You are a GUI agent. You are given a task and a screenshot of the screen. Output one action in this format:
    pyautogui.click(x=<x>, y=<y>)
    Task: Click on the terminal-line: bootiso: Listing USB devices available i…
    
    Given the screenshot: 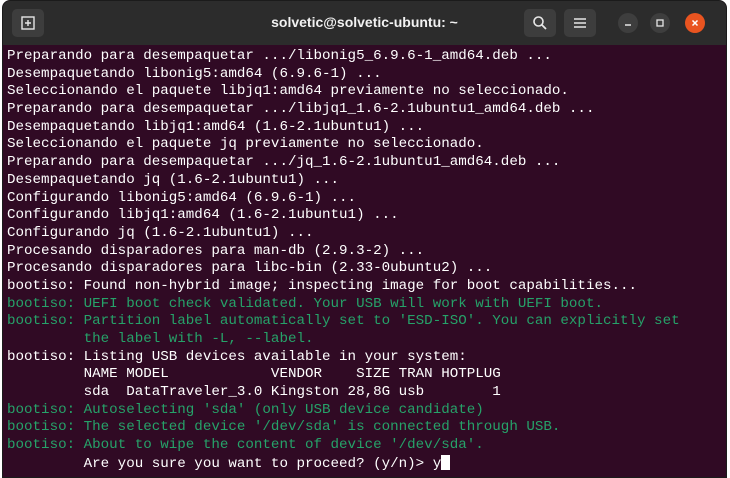 What is the action you would take?
    pyautogui.click(x=237, y=356)
    